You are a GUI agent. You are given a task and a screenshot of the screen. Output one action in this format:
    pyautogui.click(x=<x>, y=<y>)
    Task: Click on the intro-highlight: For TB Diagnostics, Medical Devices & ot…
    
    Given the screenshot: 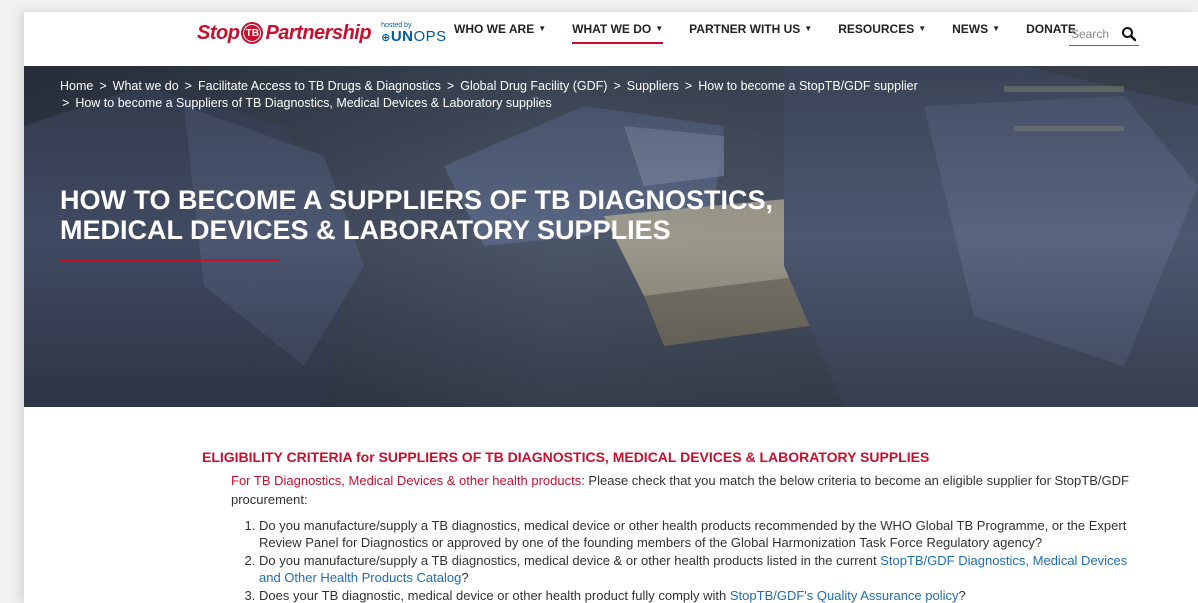 What is the action you would take?
    pyautogui.click(x=406, y=480)
    